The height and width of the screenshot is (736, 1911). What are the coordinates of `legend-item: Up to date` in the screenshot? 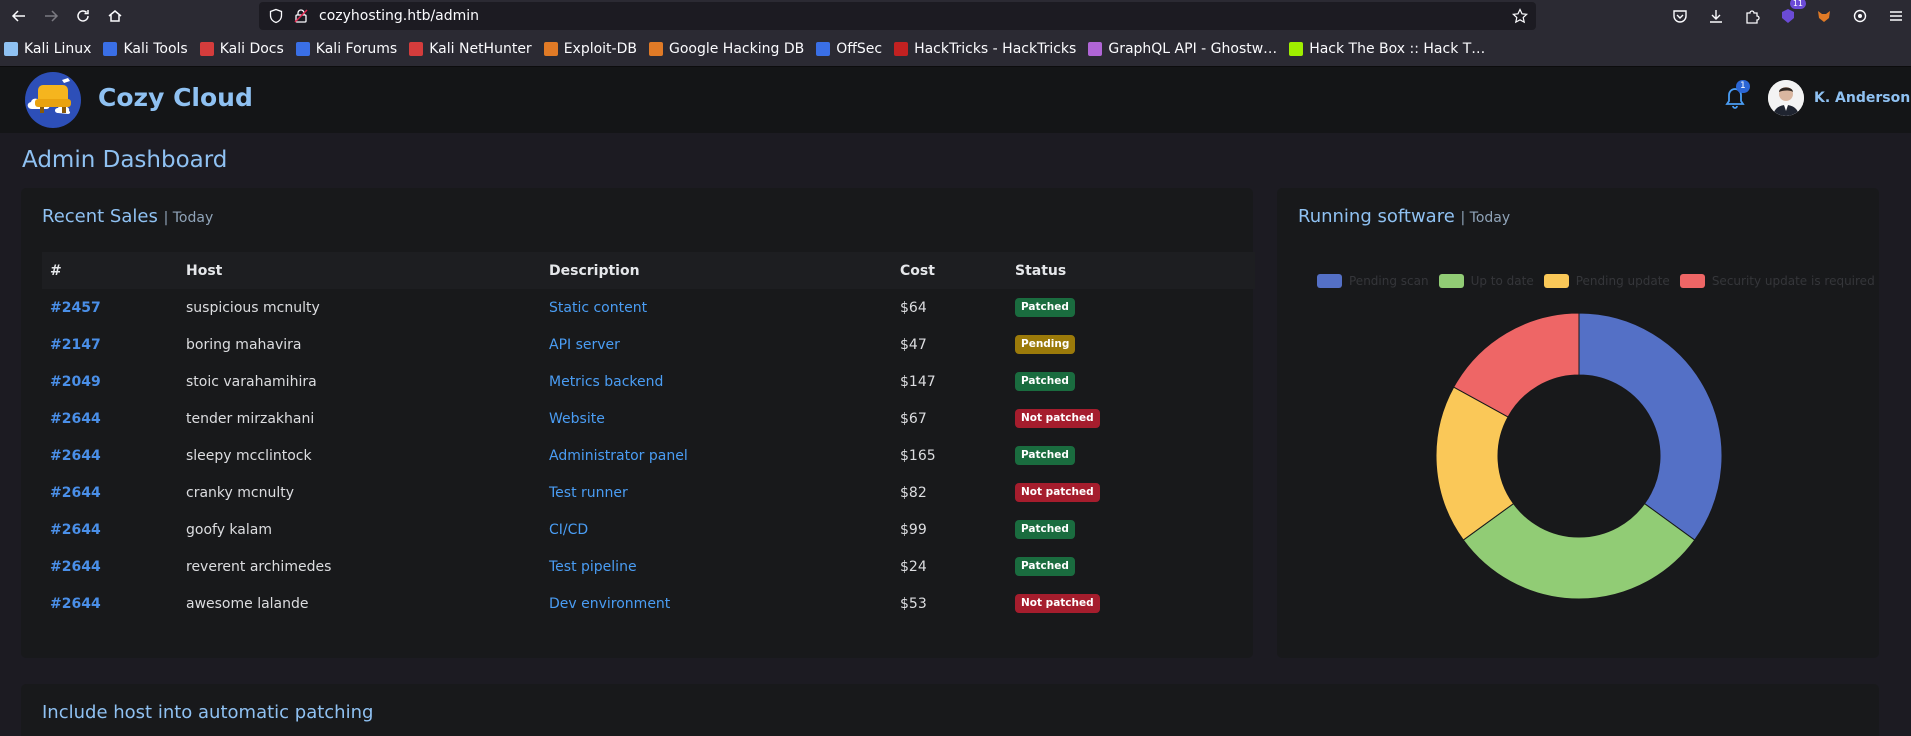 It's located at (1486, 281).